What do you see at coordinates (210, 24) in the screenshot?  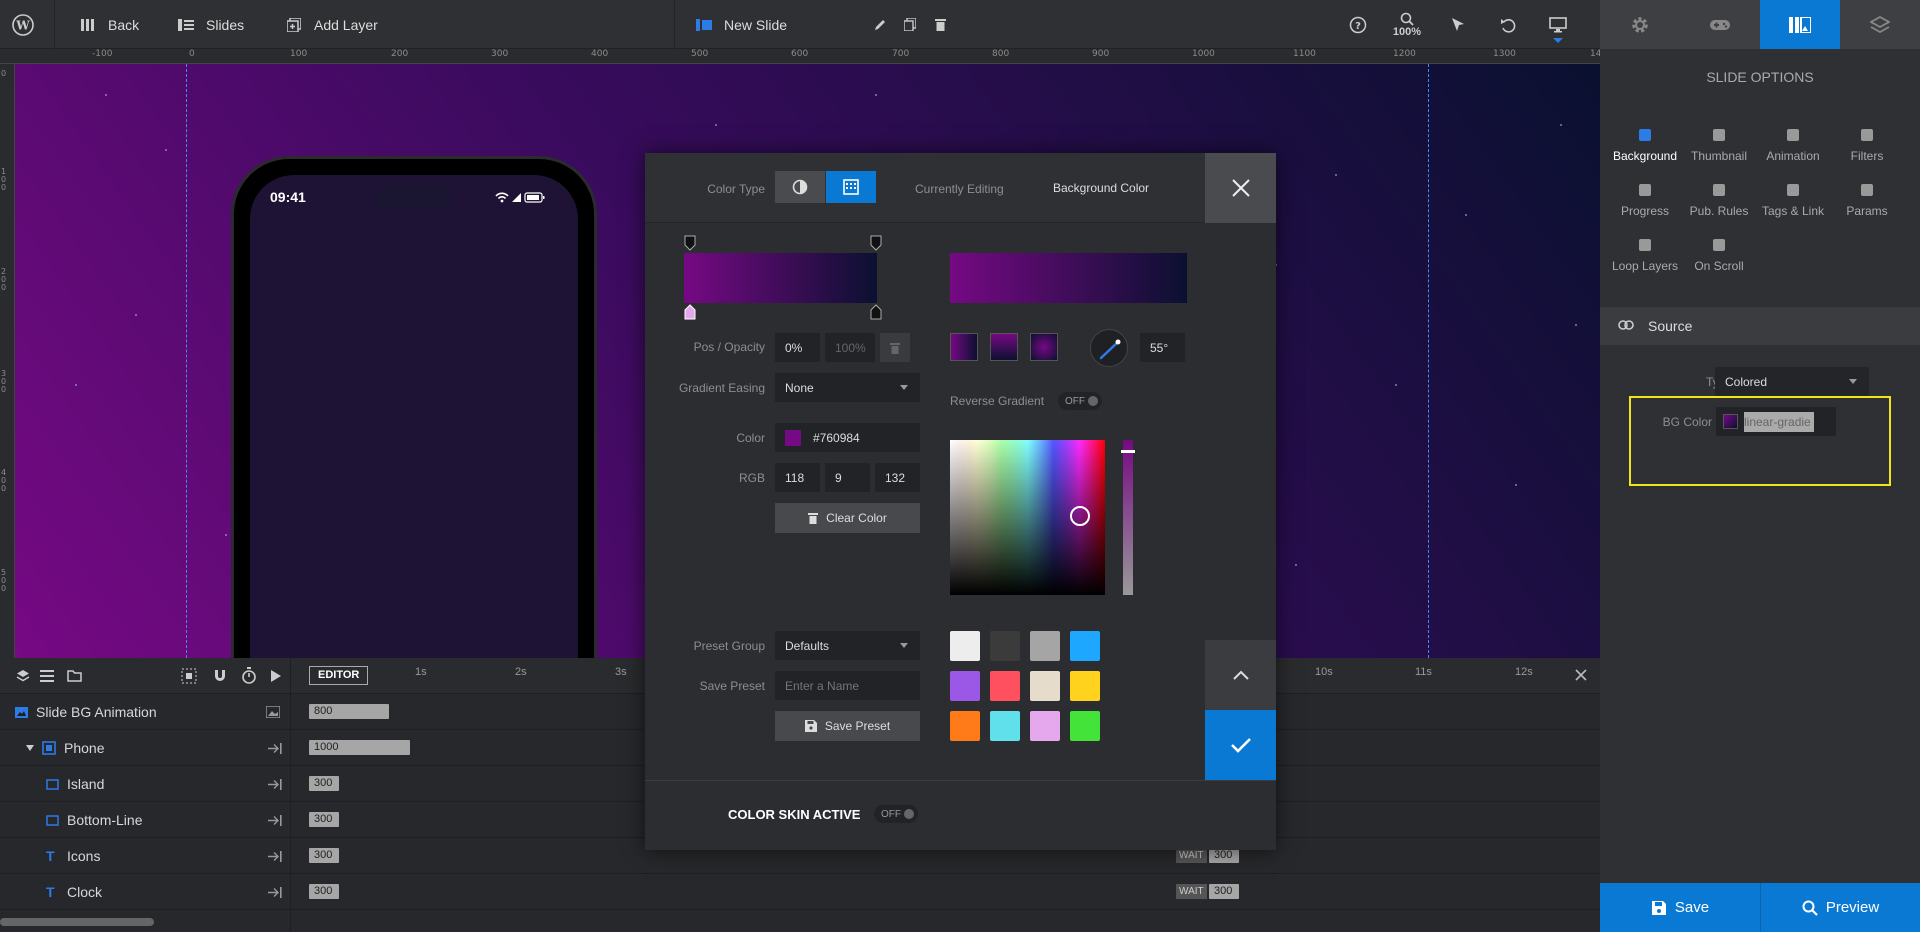 I see `slides-button: Slides` at bounding box center [210, 24].